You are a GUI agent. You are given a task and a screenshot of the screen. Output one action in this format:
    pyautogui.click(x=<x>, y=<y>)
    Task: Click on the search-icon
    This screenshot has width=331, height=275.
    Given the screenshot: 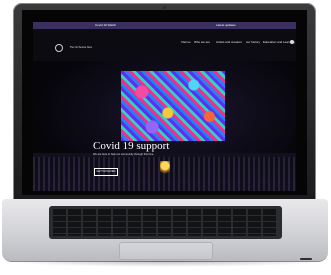 What is the action you would take?
    pyautogui.click(x=292, y=42)
    